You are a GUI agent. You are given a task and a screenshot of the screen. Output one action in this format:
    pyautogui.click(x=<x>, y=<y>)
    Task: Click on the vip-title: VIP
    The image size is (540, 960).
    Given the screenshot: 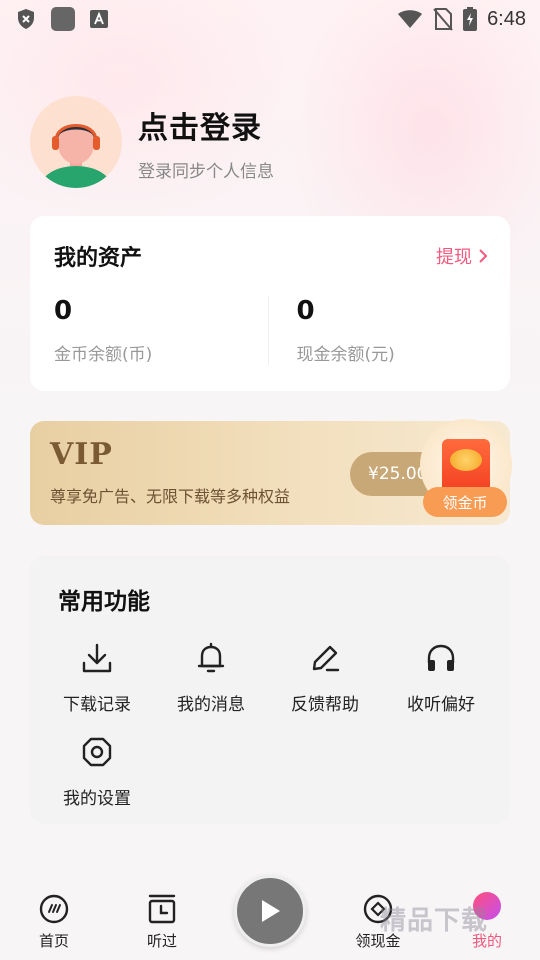 What is the action you would take?
    pyautogui.click(x=81, y=454)
    